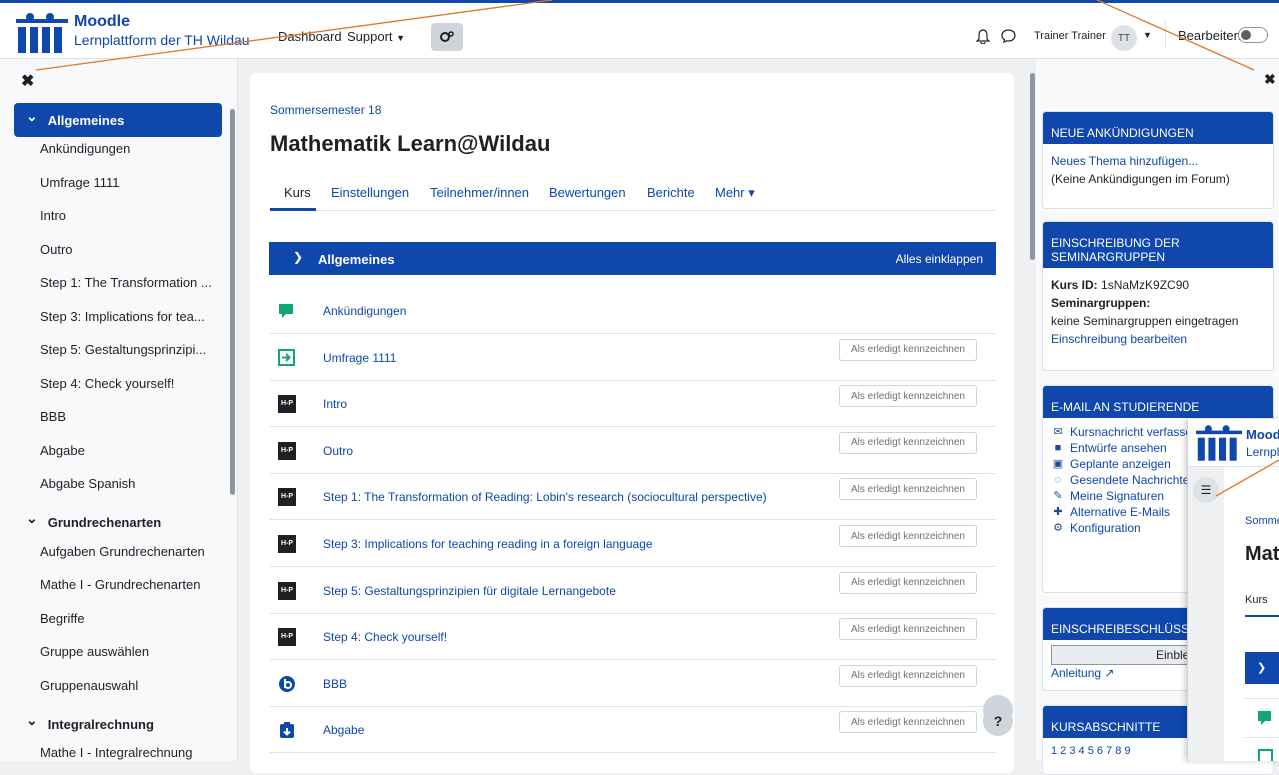 Image resolution: width=1279 pixels, height=775 pixels. Describe the element at coordinates (122, 551) in the screenshot. I see `course-index-item: Aufgaben Grundrechenarten` at that location.